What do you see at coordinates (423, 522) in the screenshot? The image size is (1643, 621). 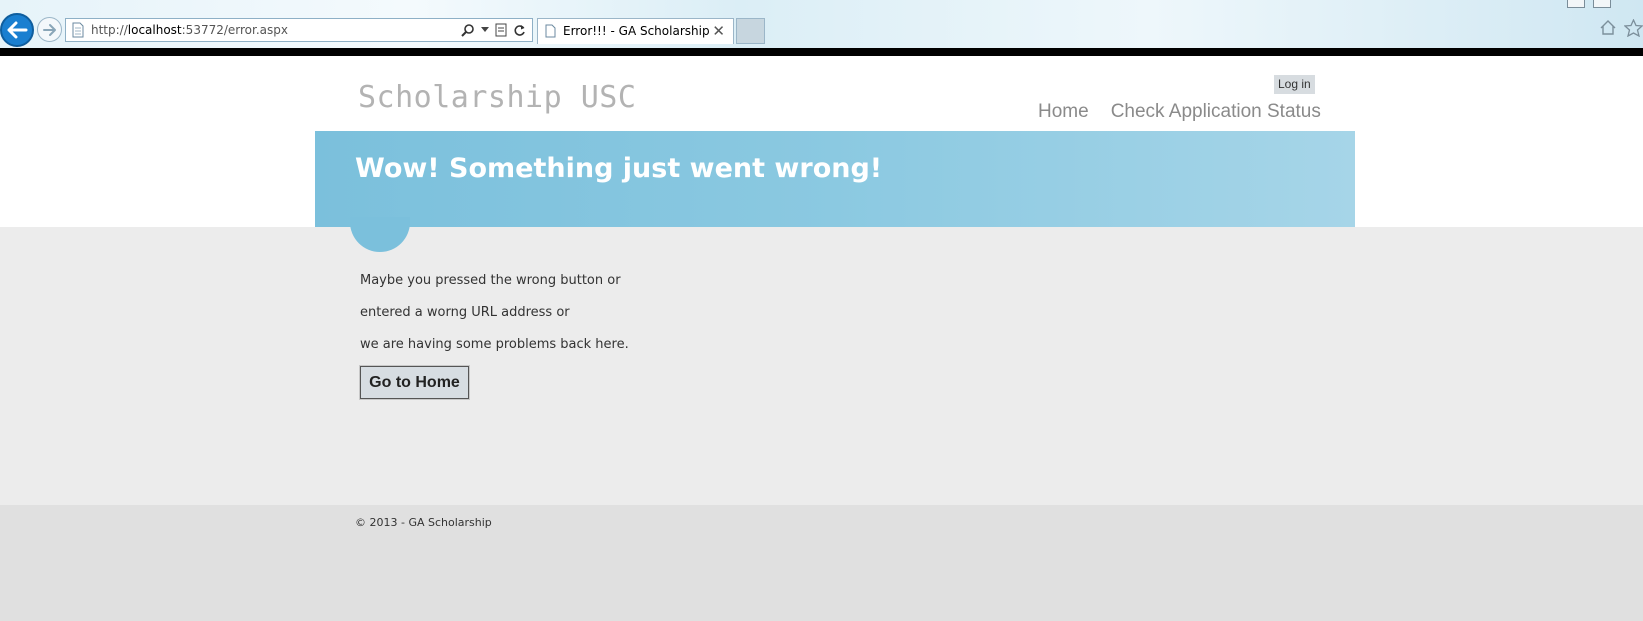 I see `copyright-text: © 2013 - GA Scholarship` at bounding box center [423, 522].